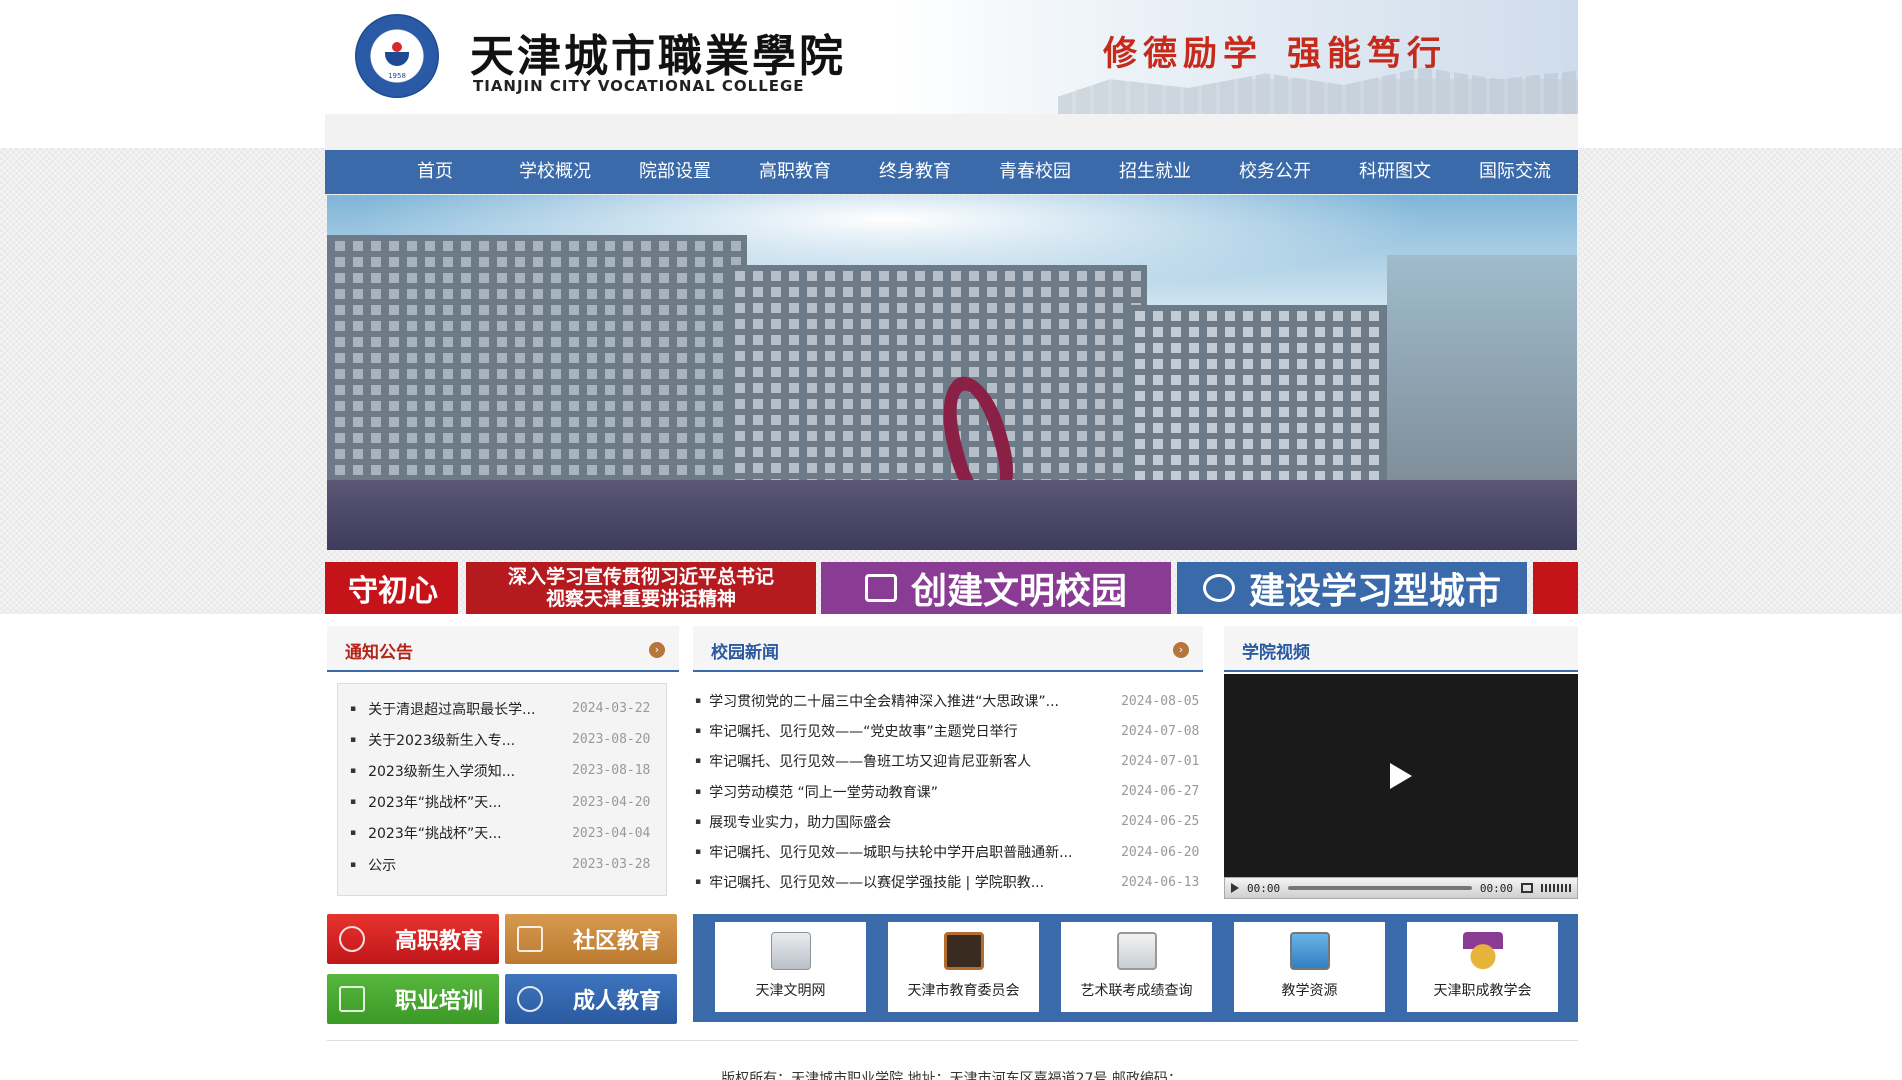 This screenshot has width=1902, height=1080. Describe the element at coordinates (639, 86) in the screenshot. I see `school-name-en: TIANJIN CITY VOCATIONAL COLLEGE` at that location.